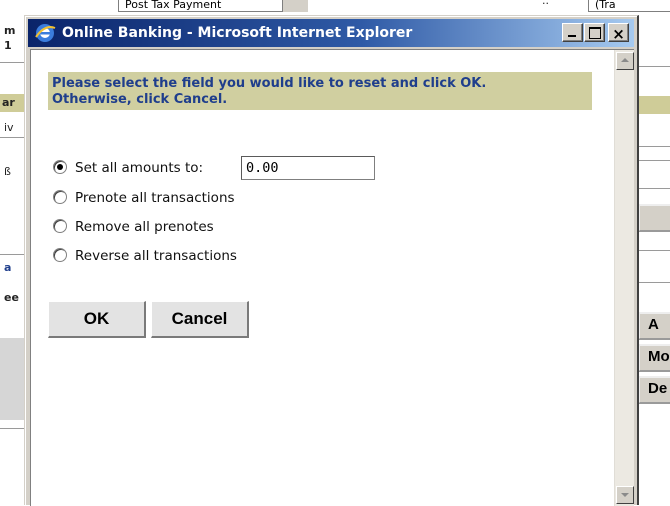 The height and width of the screenshot is (506, 670). What do you see at coordinates (7, 171) in the screenshot?
I see `background-glyph: ß` at bounding box center [7, 171].